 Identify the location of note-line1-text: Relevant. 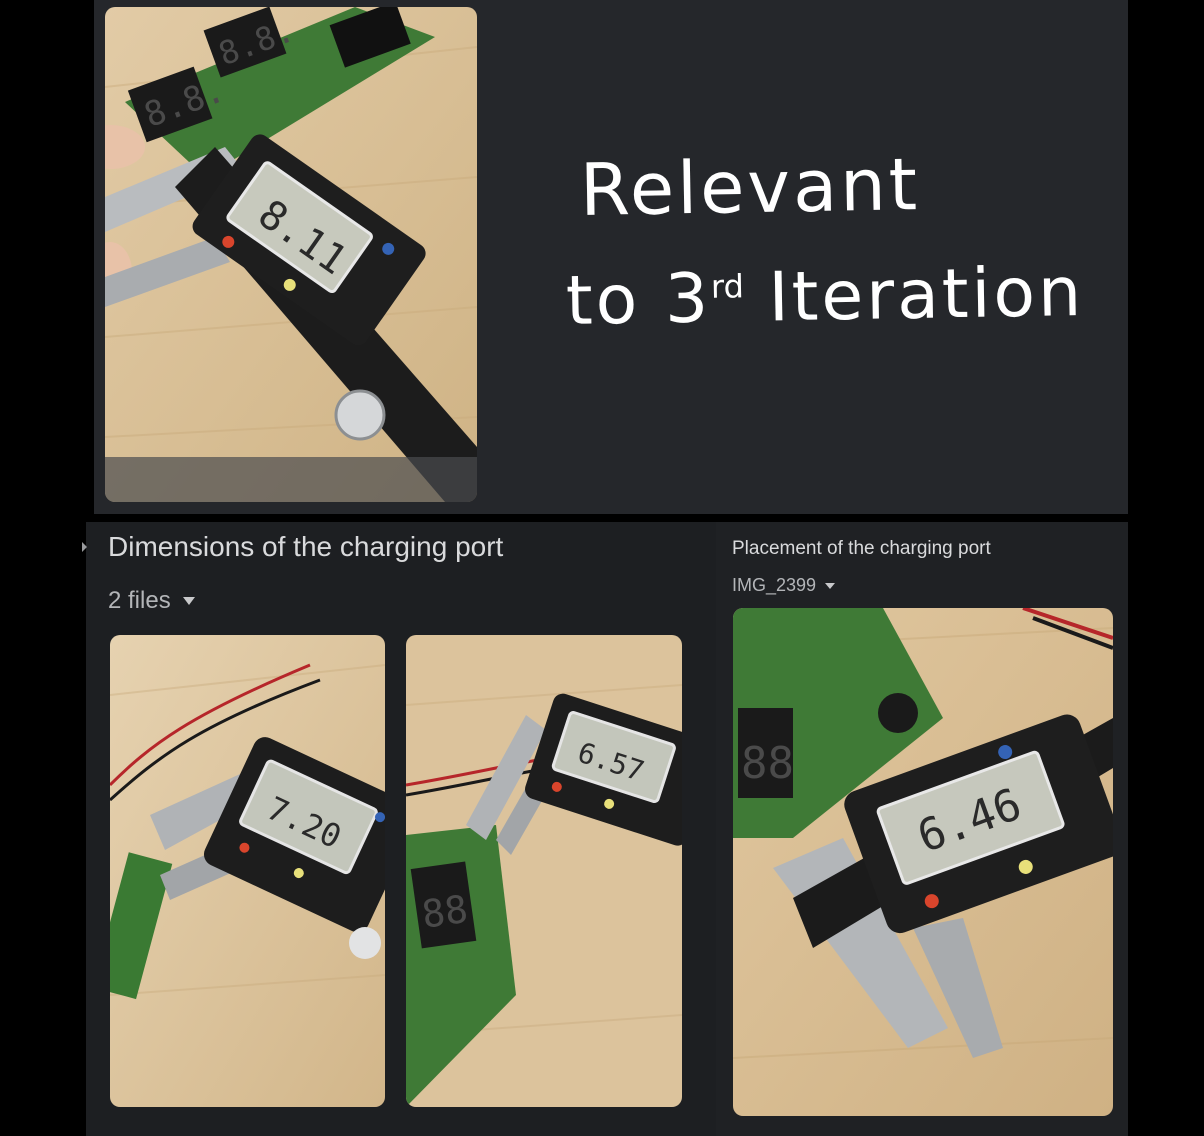
(750, 187).